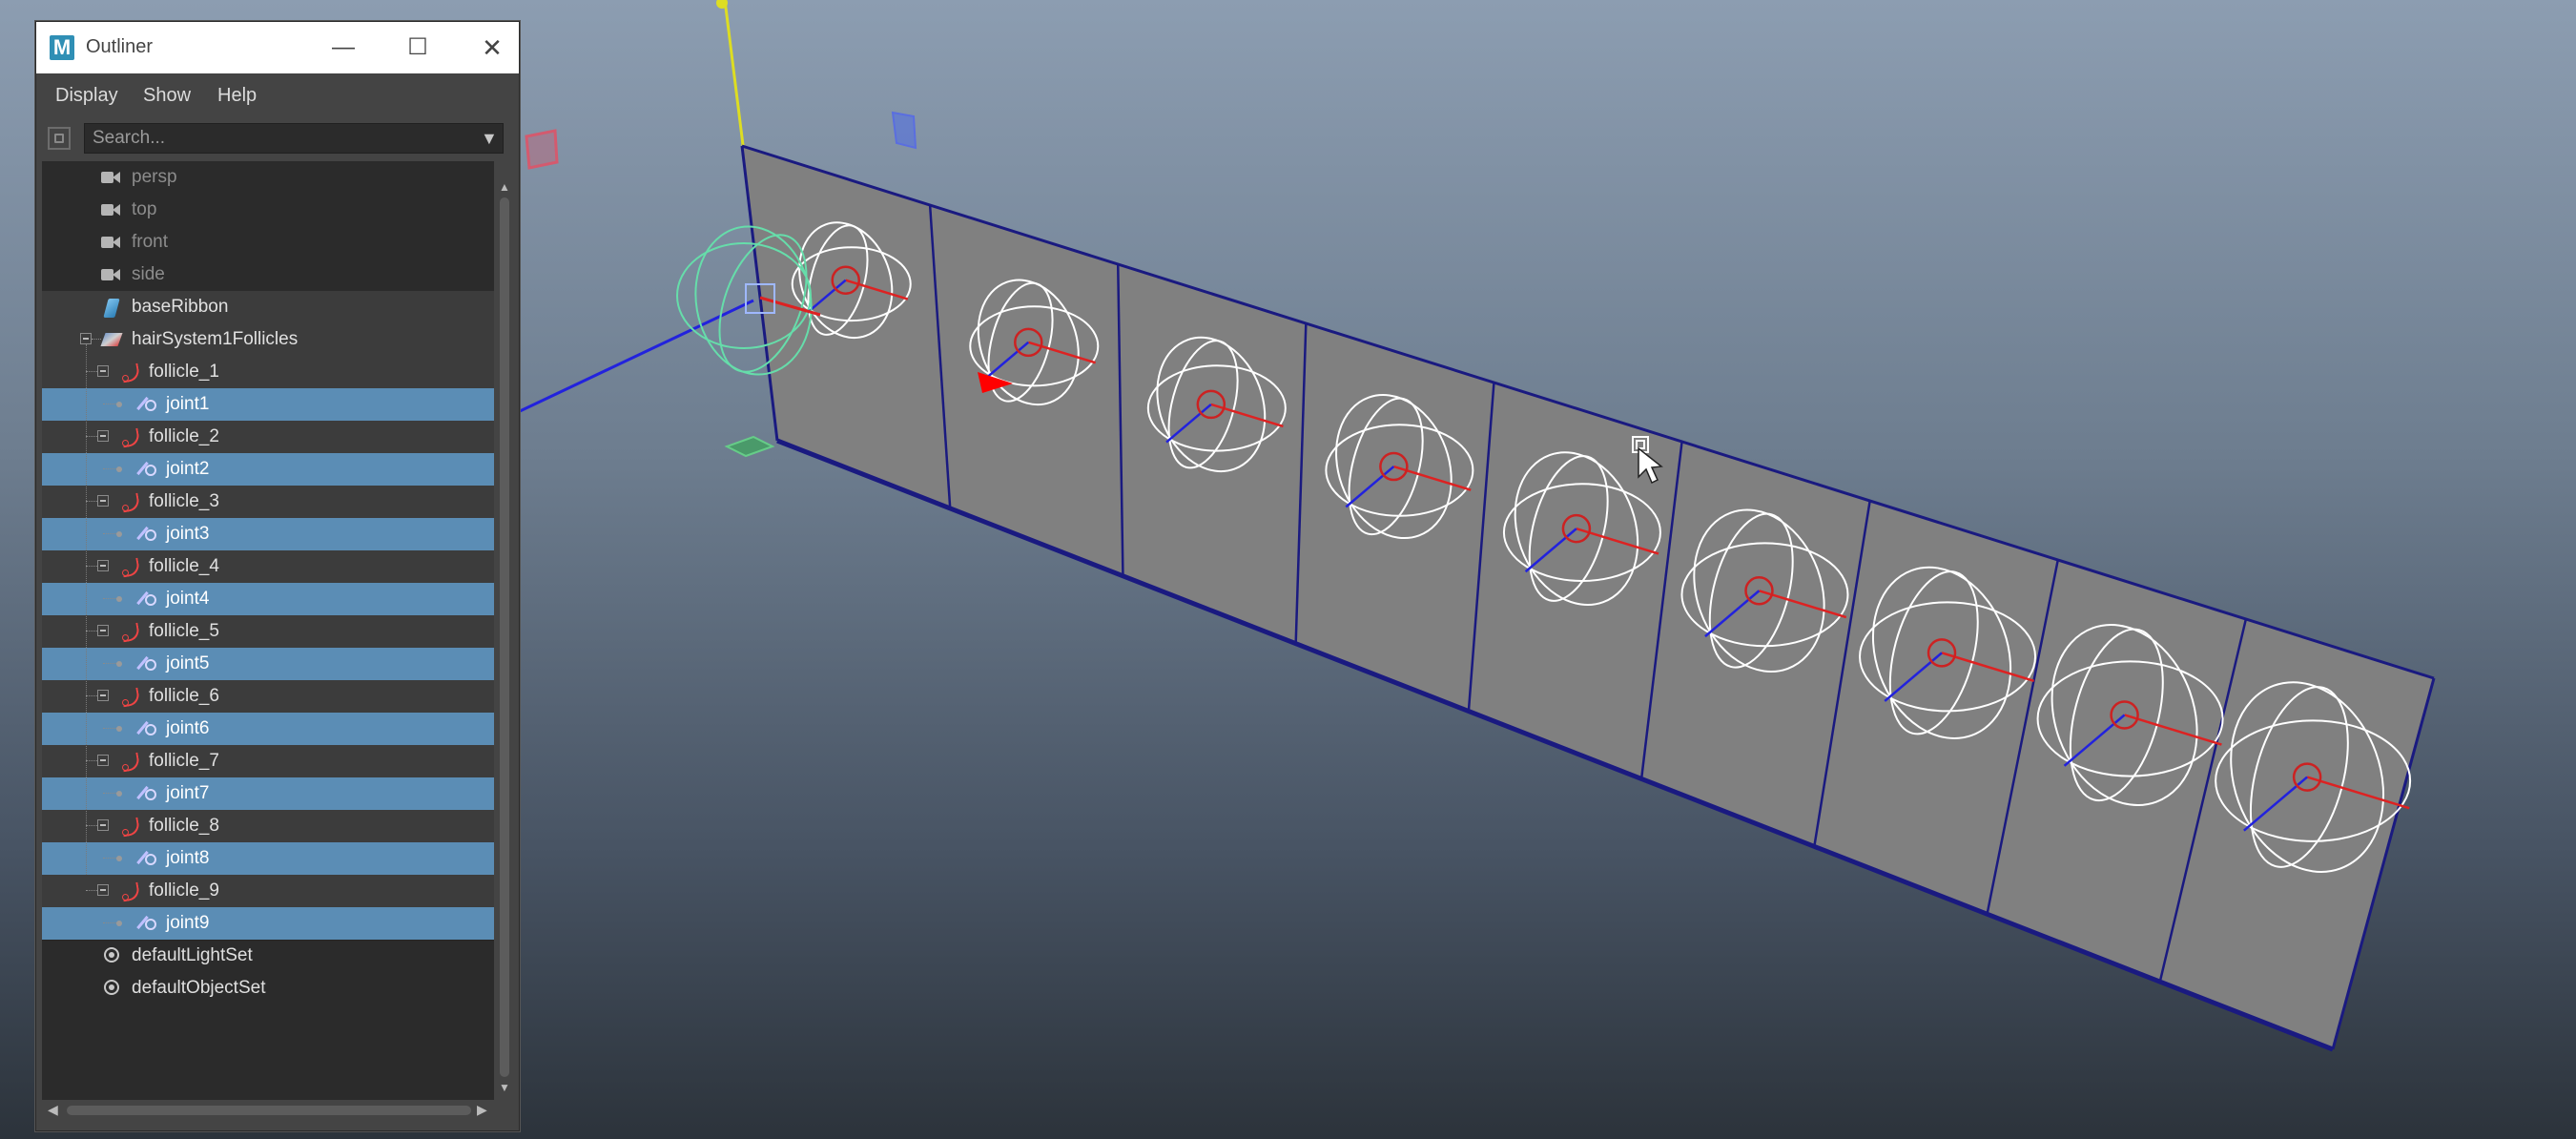  I want to click on tree-label-side: side, so click(148, 274).